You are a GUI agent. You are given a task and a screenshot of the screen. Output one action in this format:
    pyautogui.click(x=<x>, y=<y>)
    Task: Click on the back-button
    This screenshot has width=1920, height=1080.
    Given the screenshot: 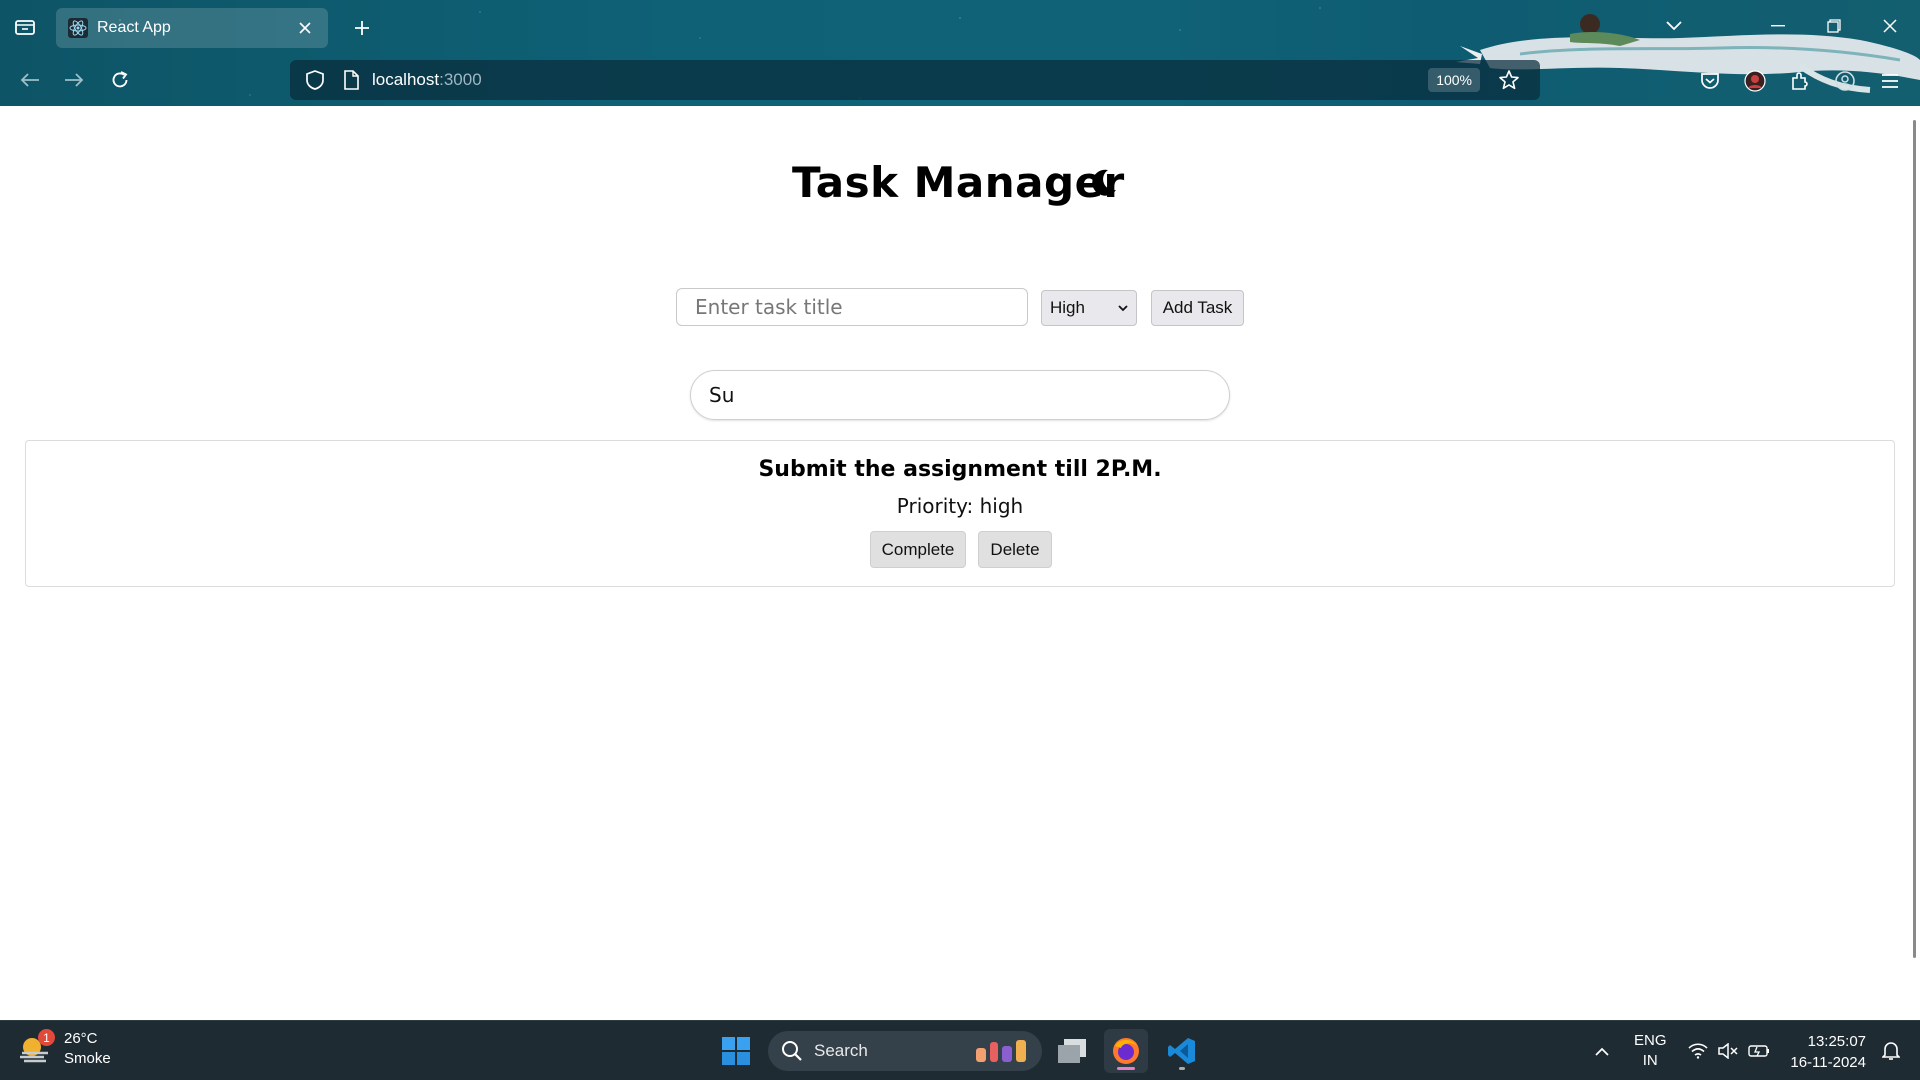 What is the action you would take?
    pyautogui.click(x=30, y=80)
    